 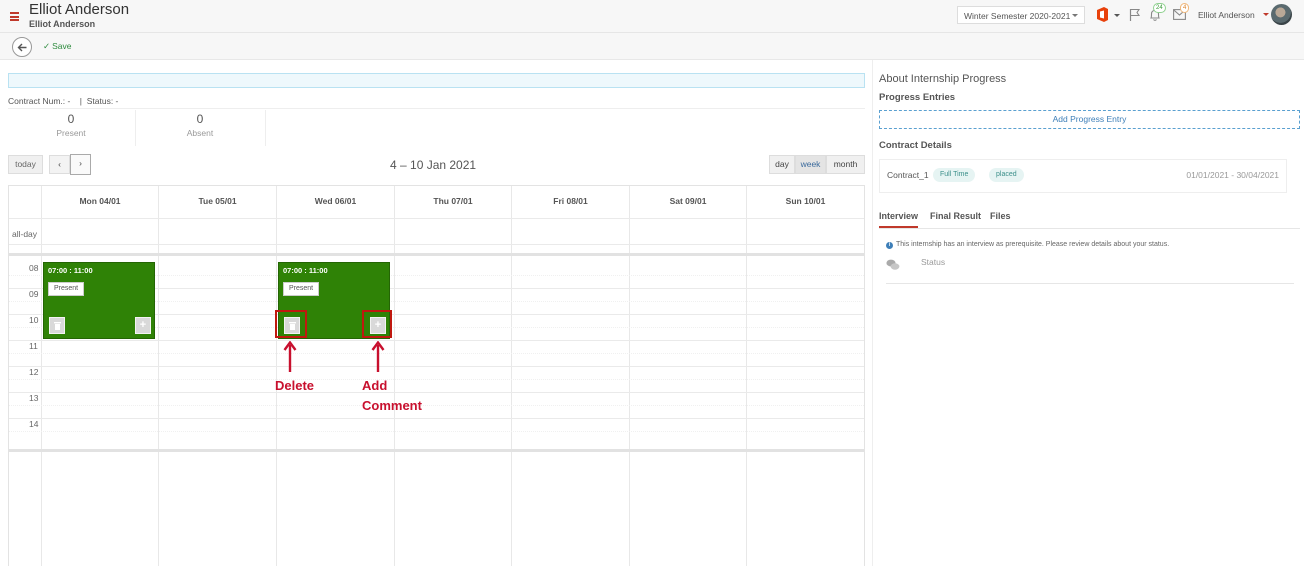 What do you see at coordinates (200, 119) in the screenshot?
I see `absent-count: 0` at bounding box center [200, 119].